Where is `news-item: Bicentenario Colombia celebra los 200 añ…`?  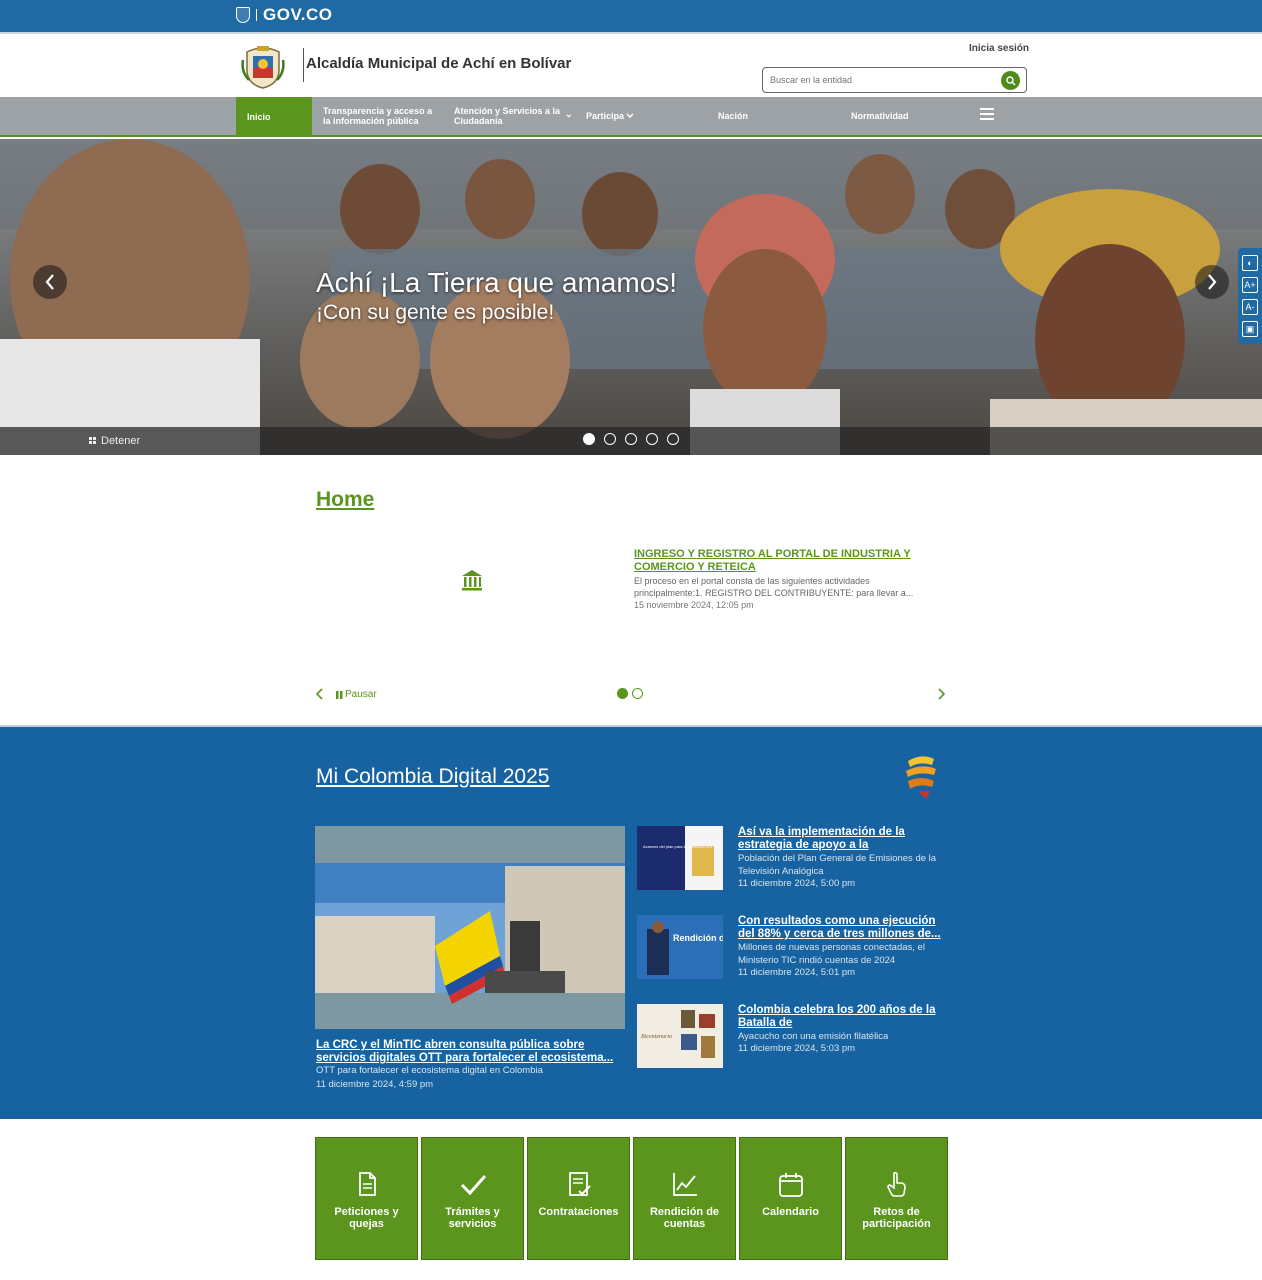 news-item: Bicentenario Colombia celebra los 200 añ… is located at coordinates (793, 1039).